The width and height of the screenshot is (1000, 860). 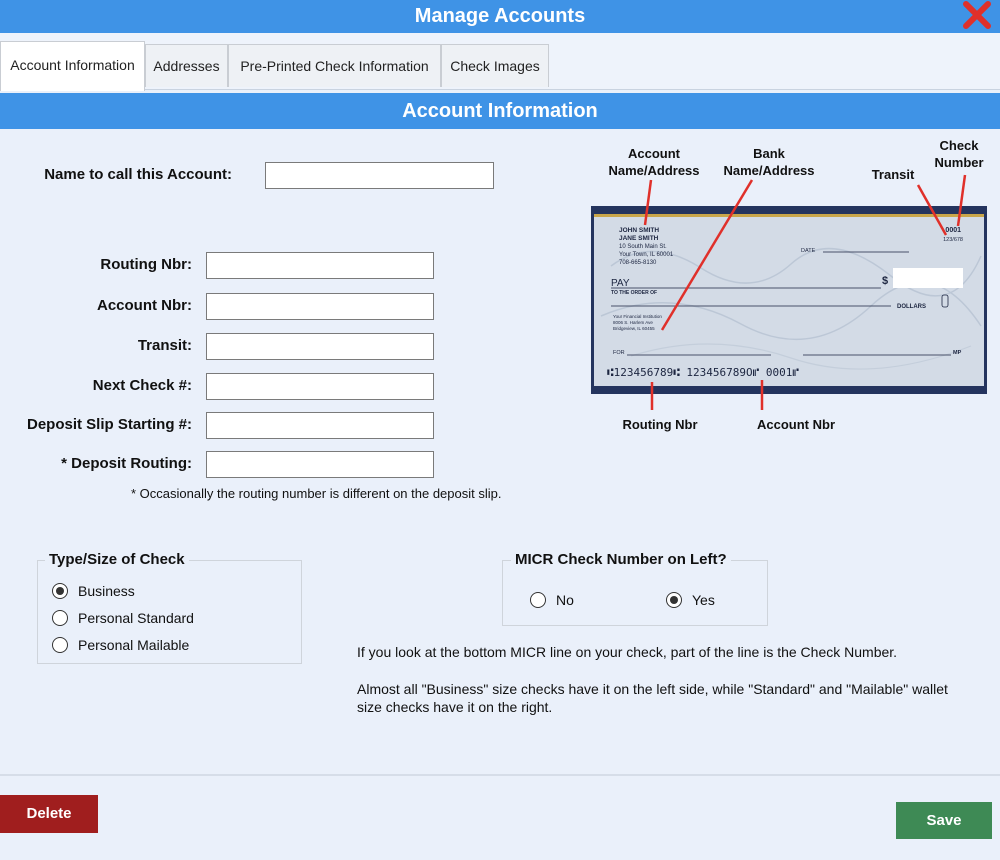 What do you see at coordinates (138, 174) in the screenshot?
I see `account-name-label: Name to call this Account:` at bounding box center [138, 174].